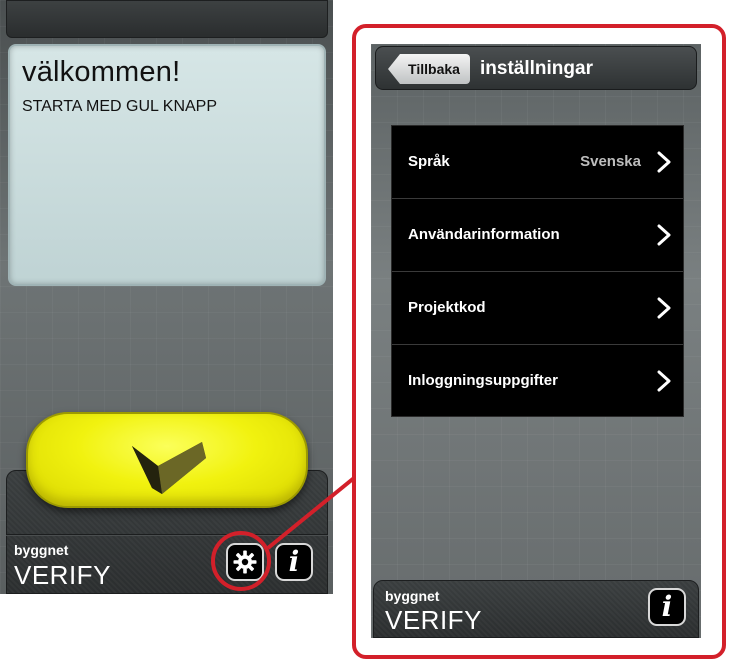 The width and height of the screenshot is (733, 665). Describe the element at coordinates (537, 162) in the screenshot. I see `settings-item-language: Språk Svenska` at that location.